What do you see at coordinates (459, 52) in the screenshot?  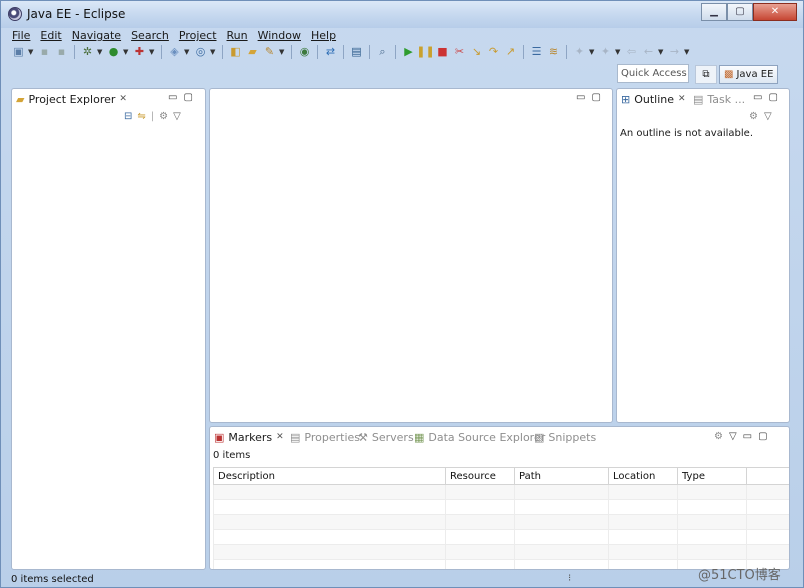 I see `disconnect-icon: ✂` at bounding box center [459, 52].